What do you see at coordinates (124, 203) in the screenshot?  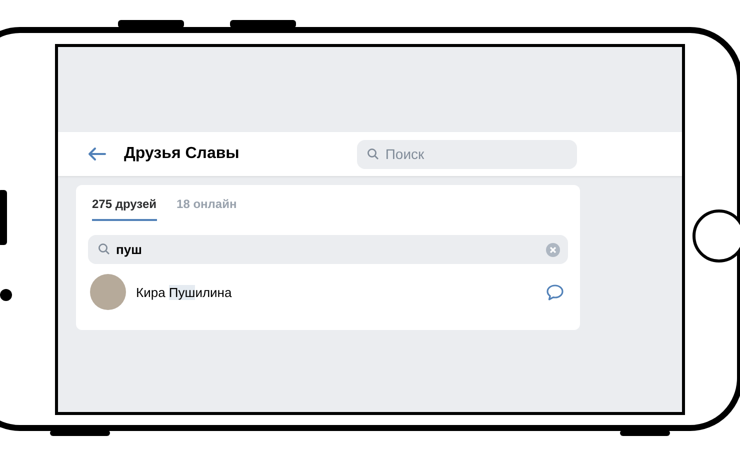 I see `tab: 275 друзей` at bounding box center [124, 203].